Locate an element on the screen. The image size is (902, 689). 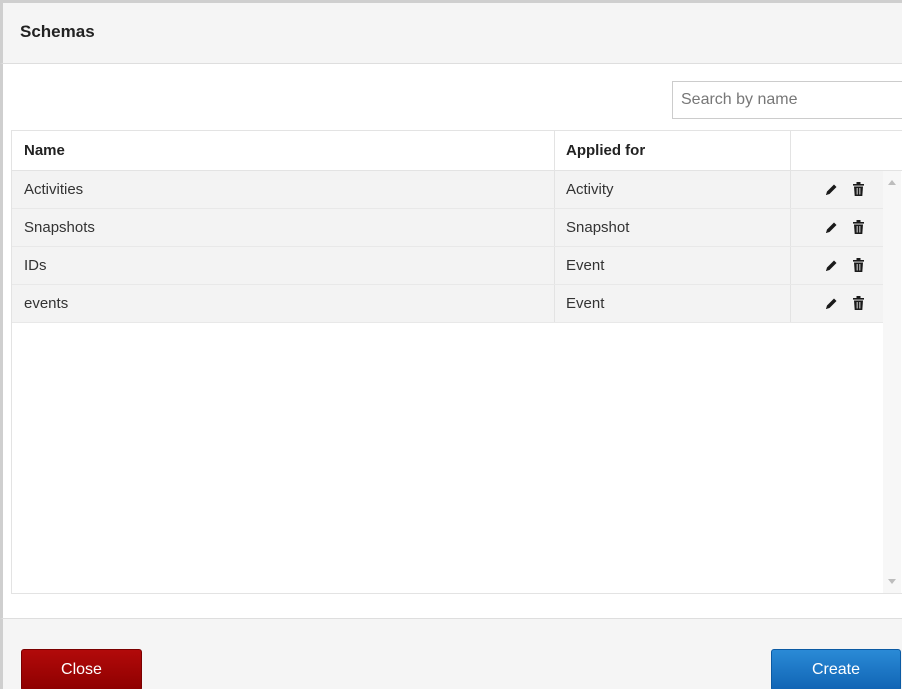
dialog-title-bar: Schemas is located at coordinates (451, 32).